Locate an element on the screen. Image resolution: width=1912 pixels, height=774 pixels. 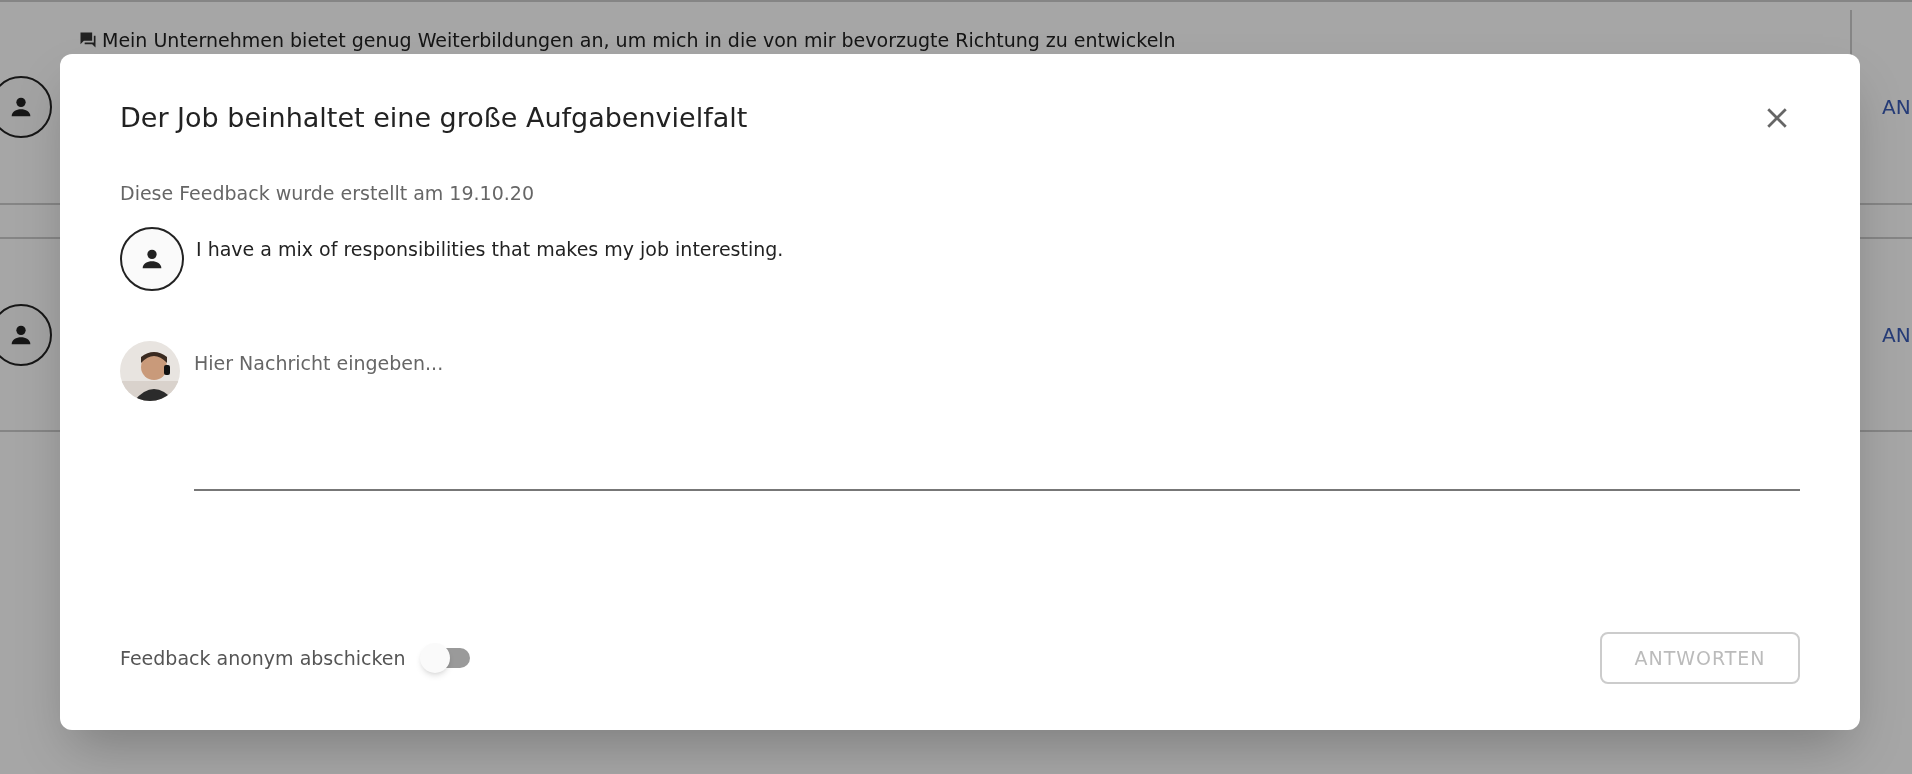
feedback-message: I have a mix of responsibilities that makes my job interesting. is located at coordinates (490, 249).